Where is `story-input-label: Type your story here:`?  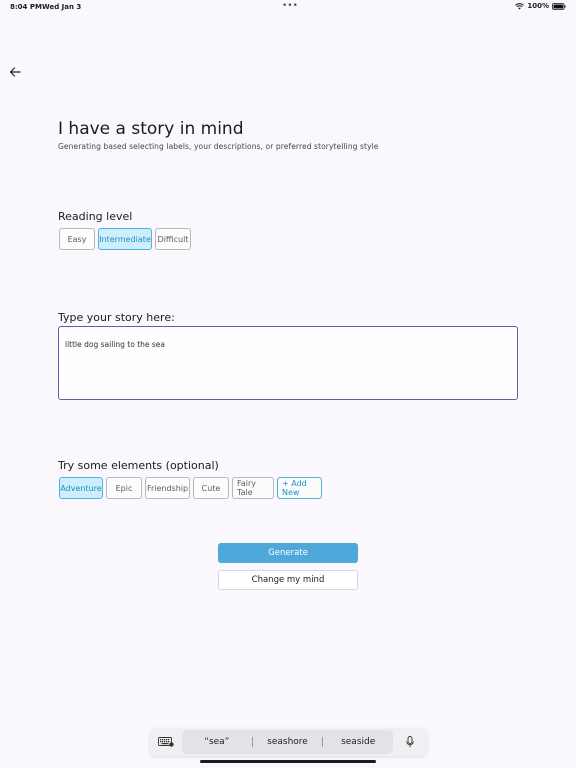 story-input-label: Type your story here: is located at coordinates (116, 317).